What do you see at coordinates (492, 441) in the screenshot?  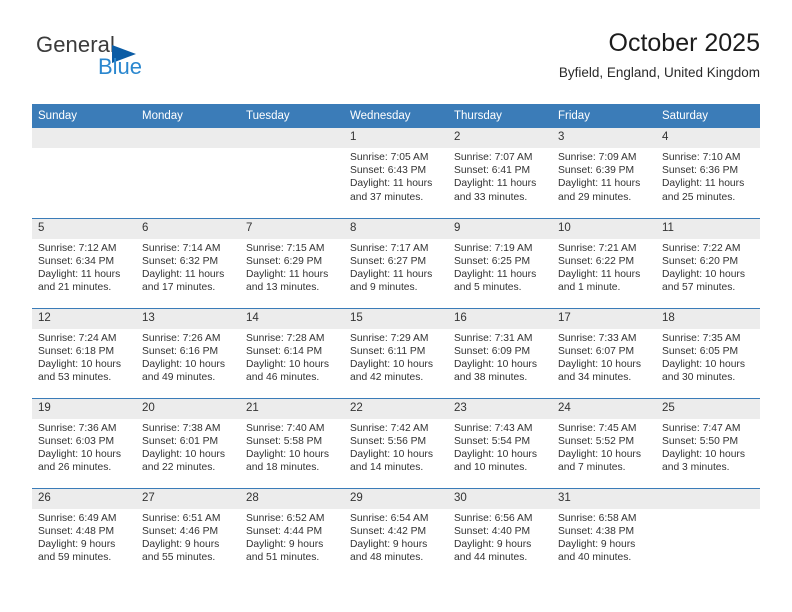 I see `sunset-time: Sunset: 5:54 PM` at bounding box center [492, 441].